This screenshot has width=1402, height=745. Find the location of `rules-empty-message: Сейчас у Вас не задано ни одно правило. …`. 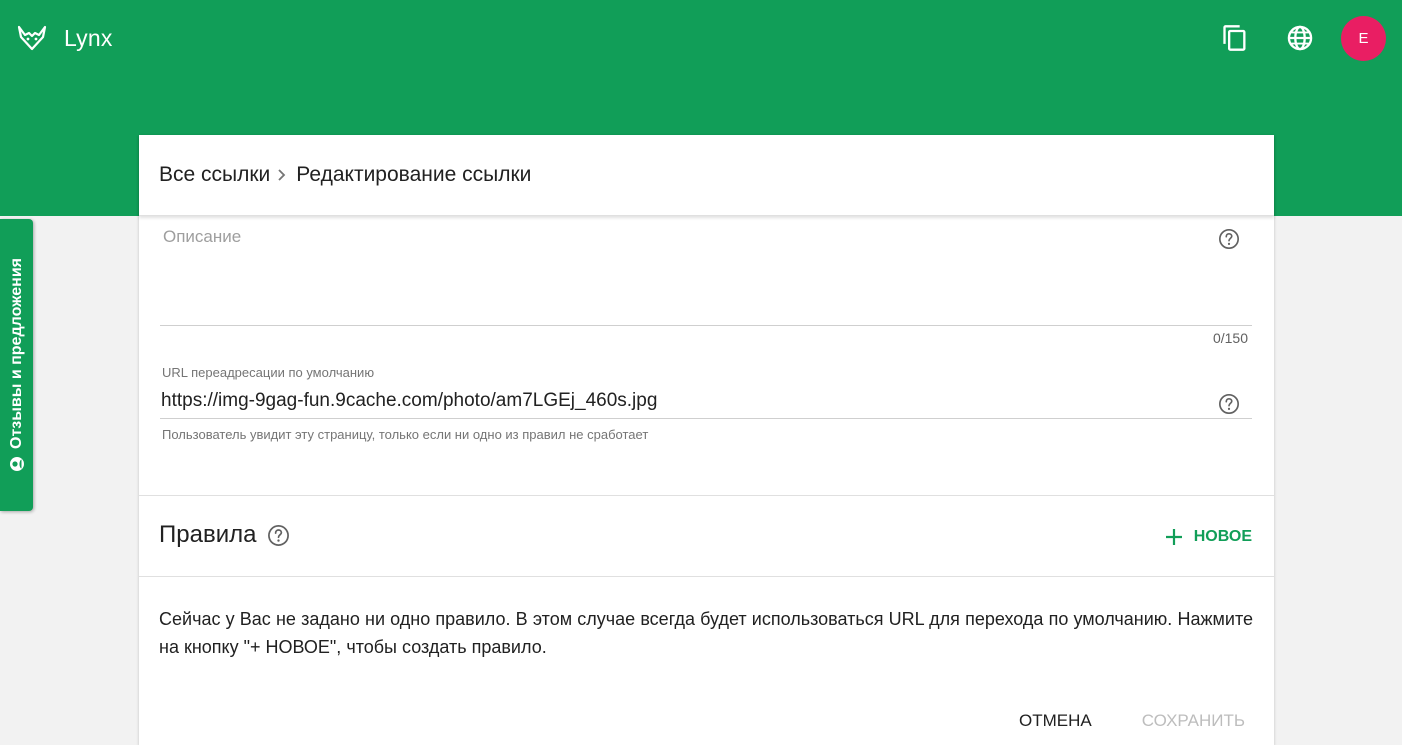

rules-empty-message: Сейчас у Вас не задано ни одно правило. … is located at coordinates (706, 633).